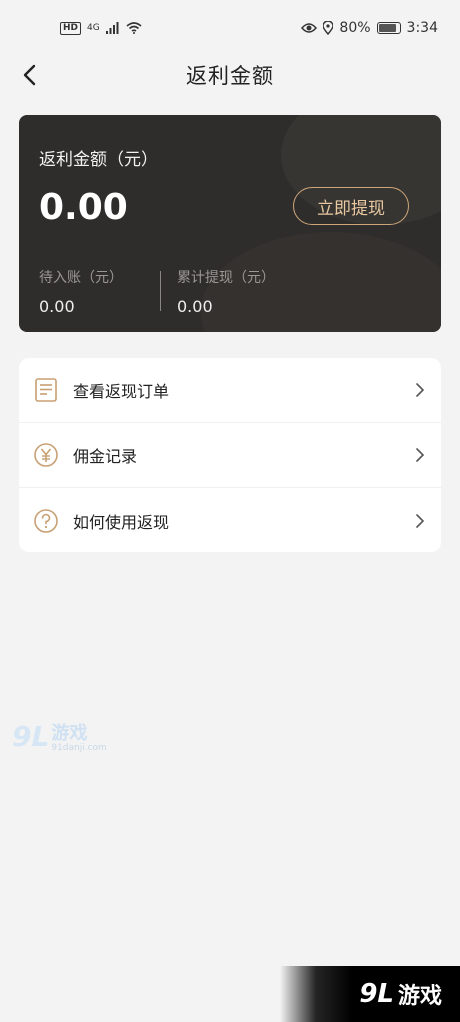  What do you see at coordinates (309, 28) in the screenshot?
I see `eye-icon` at bounding box center [309, 28].